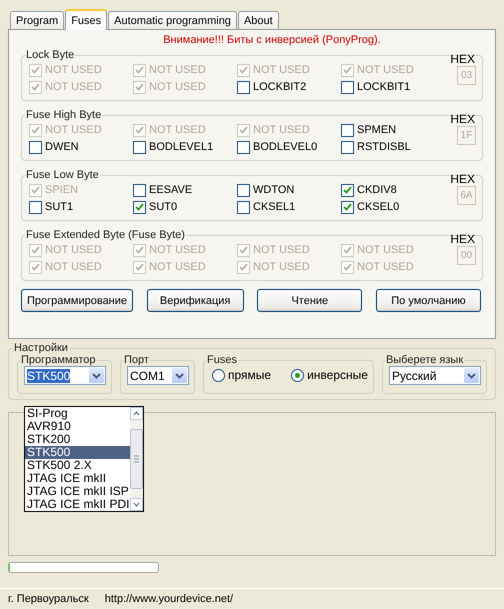 The height and width of the screenshot is (609, 504). What do you see at coordinates (466, 75) in the screenshot?
I see `hex-field: 03` at bounding box center [466, 75].